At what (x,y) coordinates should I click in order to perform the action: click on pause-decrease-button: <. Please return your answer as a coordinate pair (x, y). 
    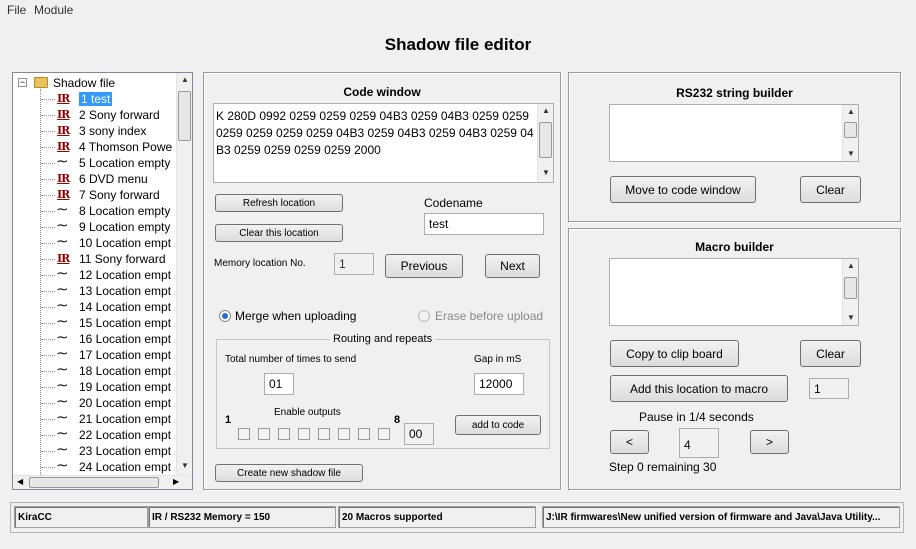
    Looking at the image, I should click on (629, 442).